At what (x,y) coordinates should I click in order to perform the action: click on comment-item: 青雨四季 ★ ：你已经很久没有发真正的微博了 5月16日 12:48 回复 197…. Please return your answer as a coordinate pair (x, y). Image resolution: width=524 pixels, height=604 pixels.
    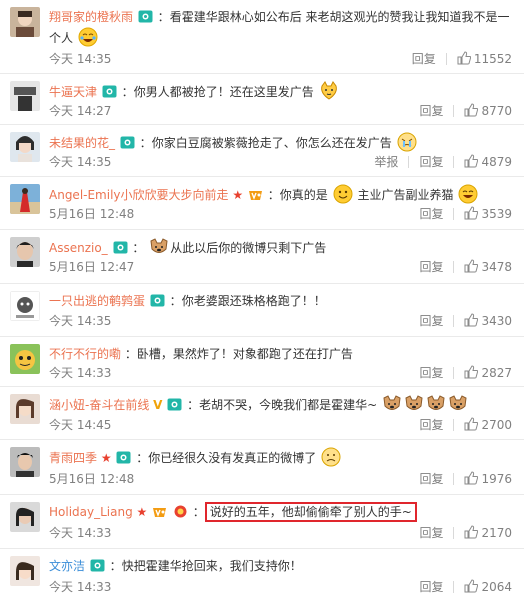
    Looking at the image, I should click on (262, 467).